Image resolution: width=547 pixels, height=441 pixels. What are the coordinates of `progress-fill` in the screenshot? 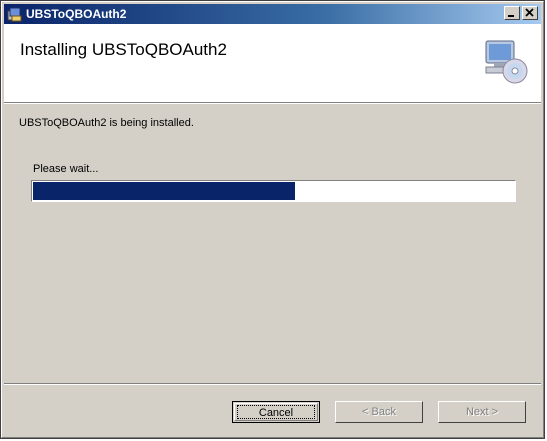 It's located at (164, 191).